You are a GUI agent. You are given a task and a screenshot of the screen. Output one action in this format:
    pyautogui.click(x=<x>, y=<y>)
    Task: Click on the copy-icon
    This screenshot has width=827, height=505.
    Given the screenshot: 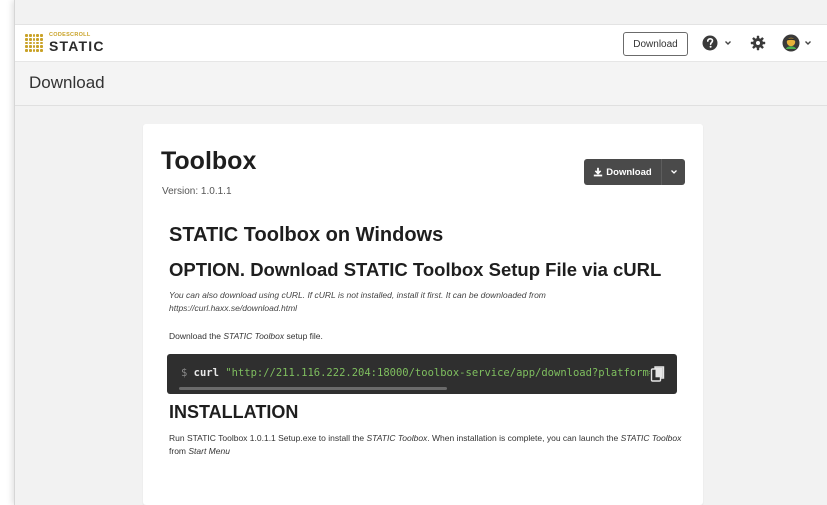 What is the action you would take?
    pyautogui.click(x=658, y=374)
    